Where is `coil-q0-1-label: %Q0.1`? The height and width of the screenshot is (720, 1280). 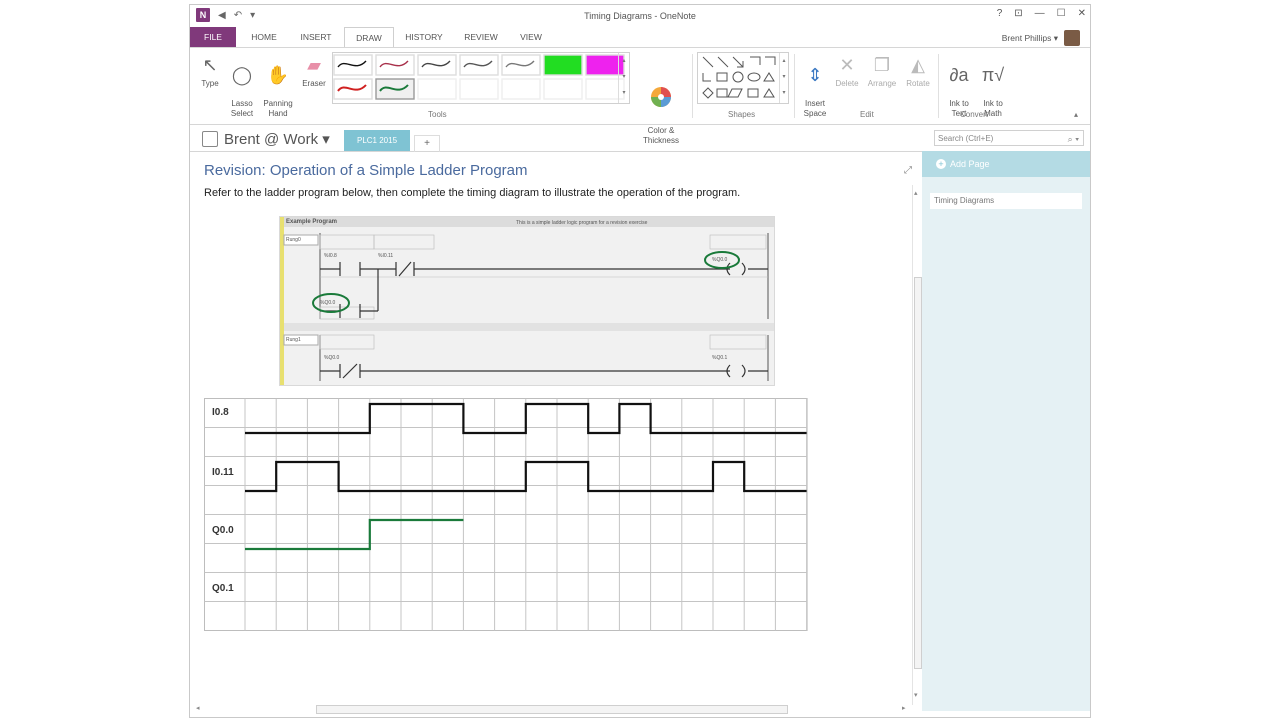
coil-q0-1-label: %Q0.1 is located at coordinates (720, 358).